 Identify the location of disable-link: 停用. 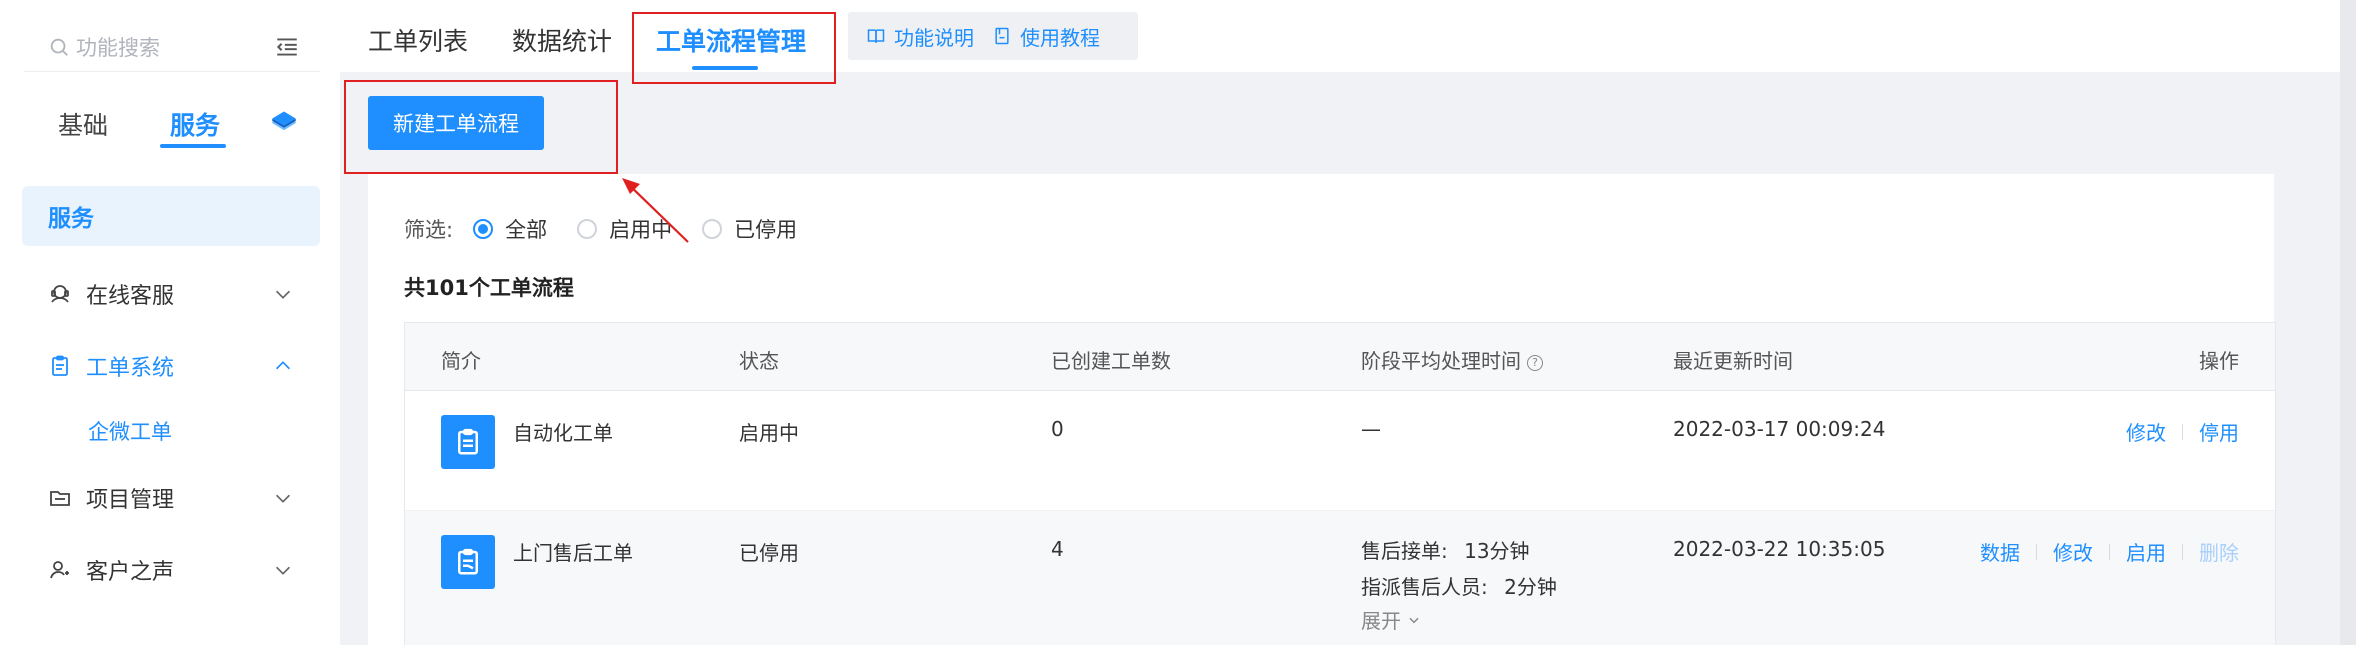
(2219, 431).